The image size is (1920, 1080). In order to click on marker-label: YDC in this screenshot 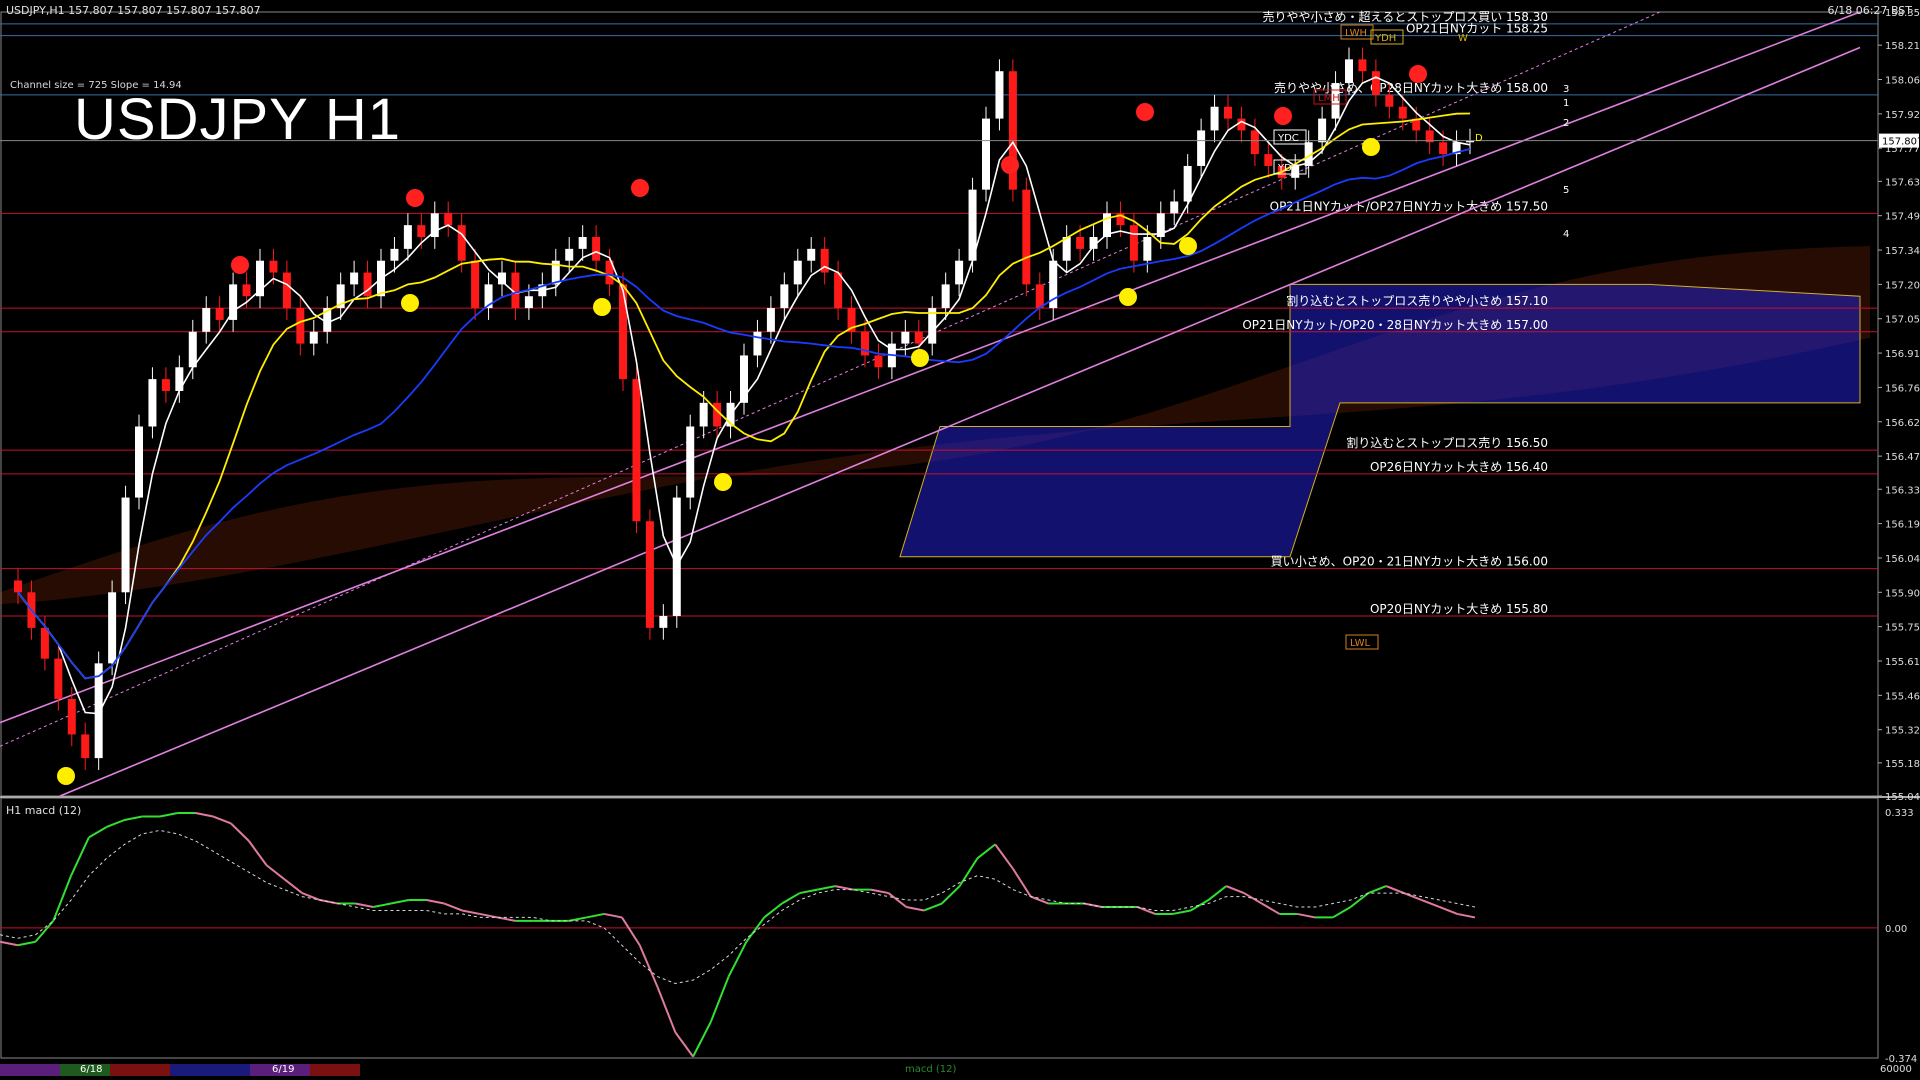, I will do `click(1288, 138)`.